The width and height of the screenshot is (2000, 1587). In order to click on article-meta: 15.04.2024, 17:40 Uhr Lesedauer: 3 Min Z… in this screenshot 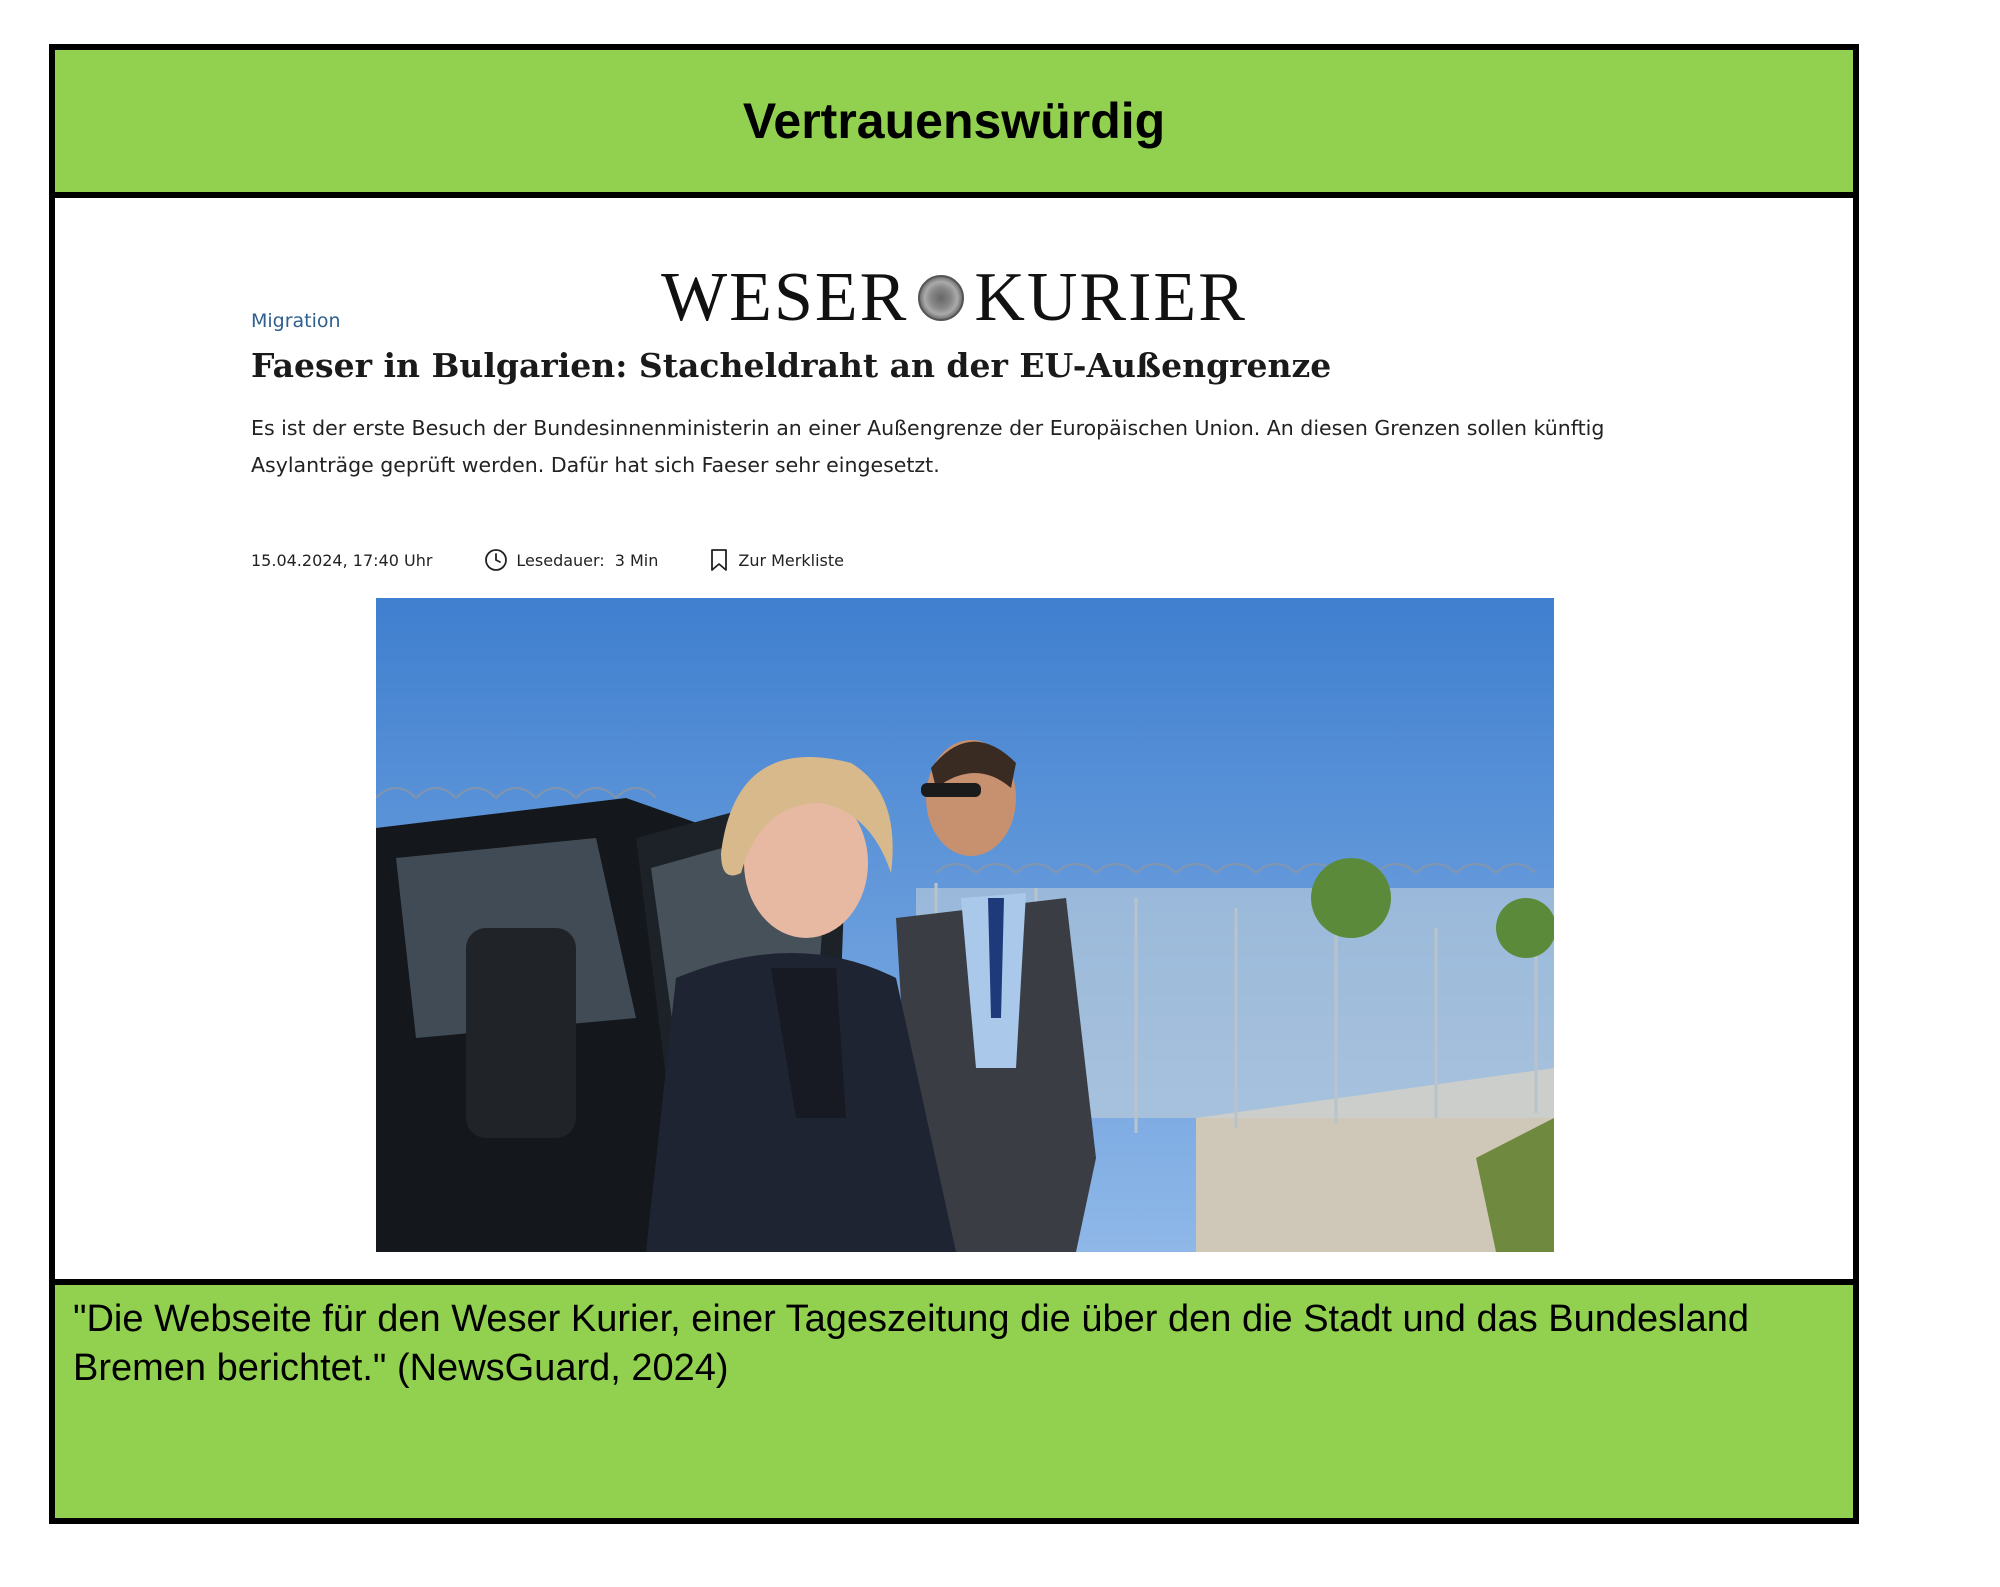, I will do `click(547, 560)`.